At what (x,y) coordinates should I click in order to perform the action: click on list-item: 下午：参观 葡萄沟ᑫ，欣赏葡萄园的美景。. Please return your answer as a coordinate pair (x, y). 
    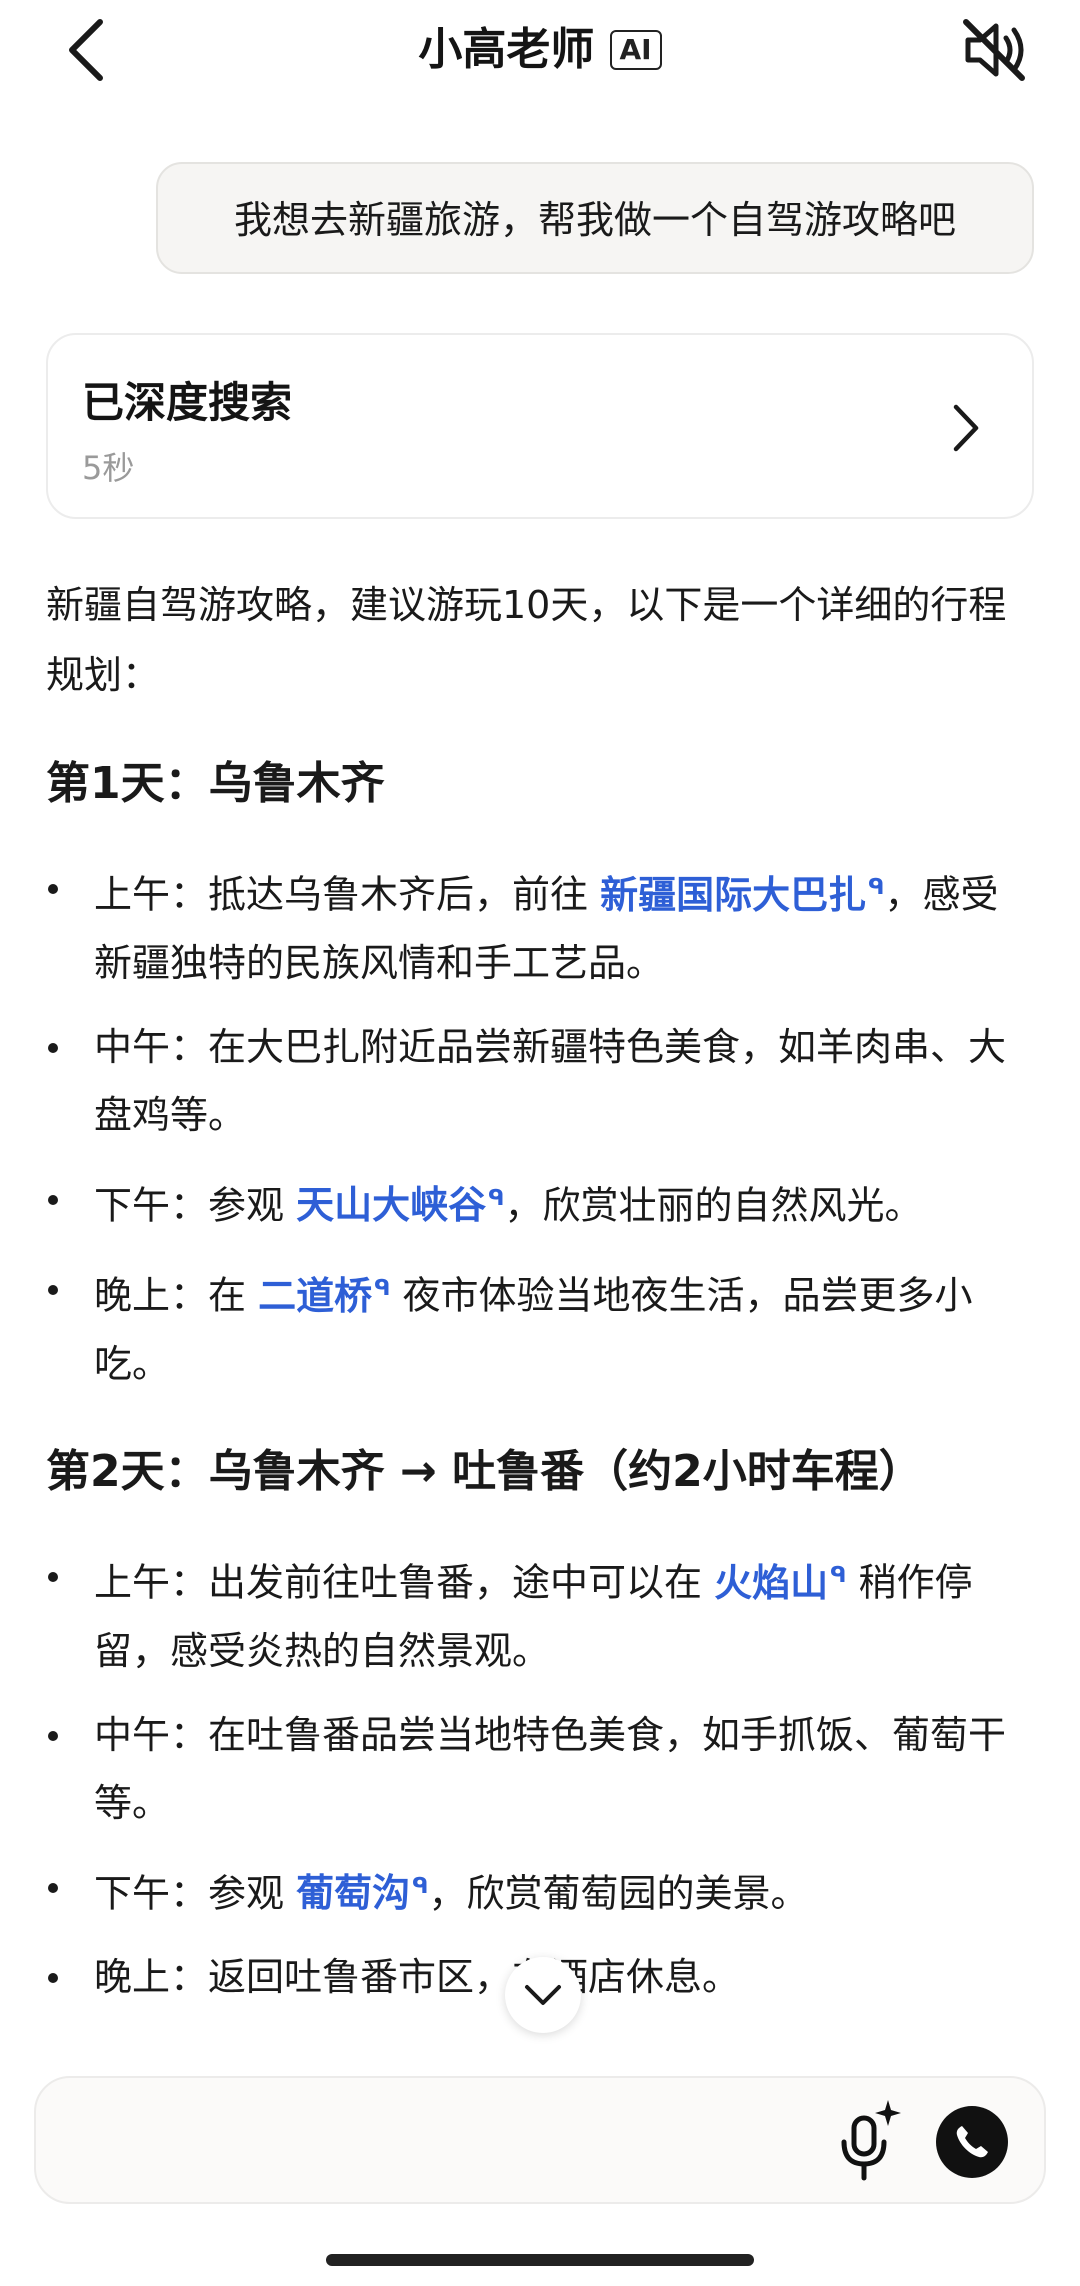
    Looking at the image, I should click on (541, 1890).